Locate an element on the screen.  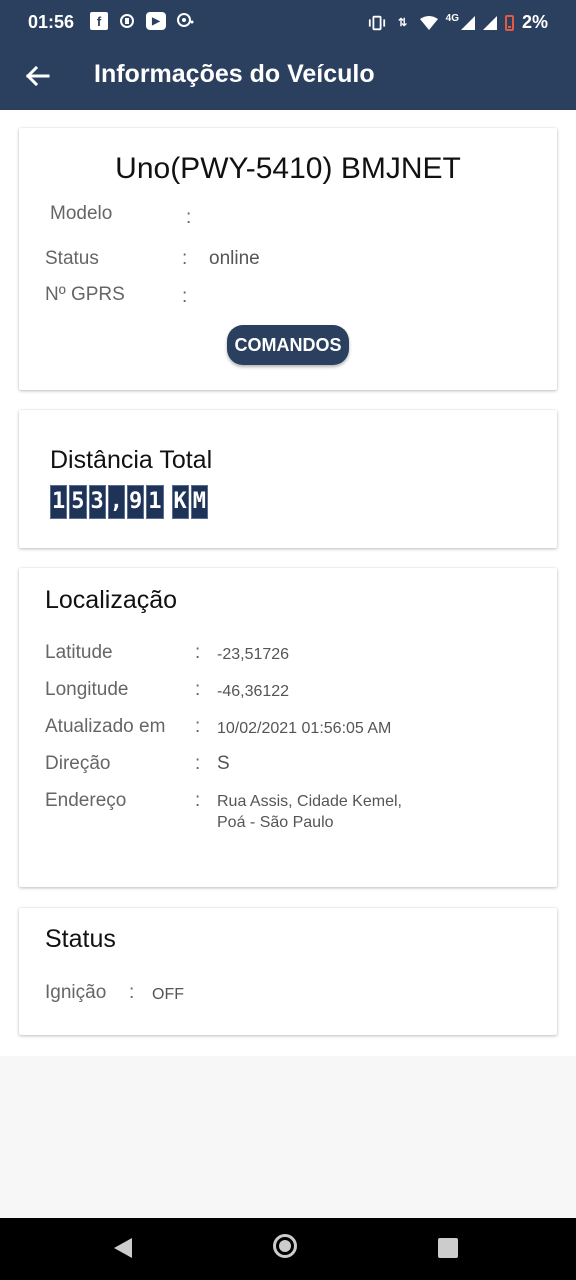
odometer: 153,91KM is located at coordinates (129, 502).